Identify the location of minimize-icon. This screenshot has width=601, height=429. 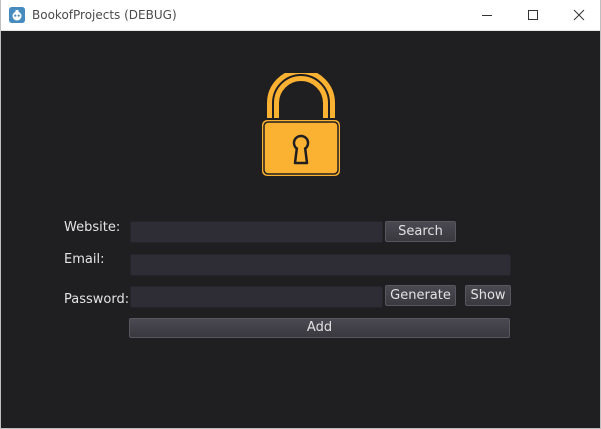
(487, 15).